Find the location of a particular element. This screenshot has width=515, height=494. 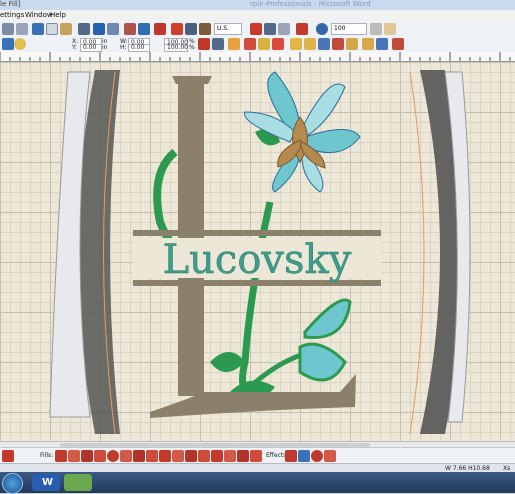

pattern-icon is located at coordinates (352, 44).